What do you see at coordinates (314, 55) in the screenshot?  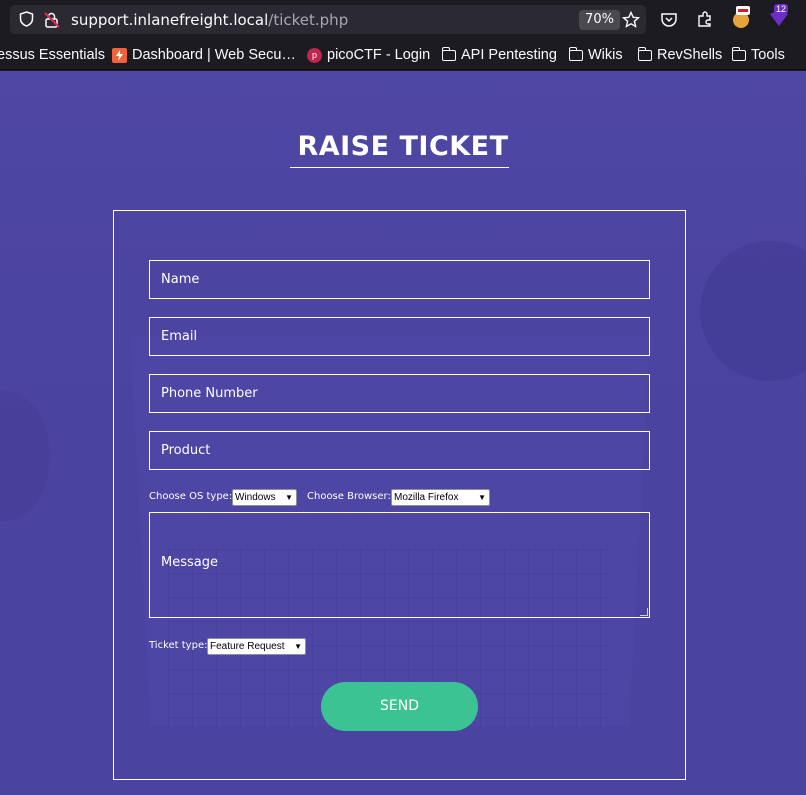 I see `picoctf-icon: p` at bounding box center [314, 55].